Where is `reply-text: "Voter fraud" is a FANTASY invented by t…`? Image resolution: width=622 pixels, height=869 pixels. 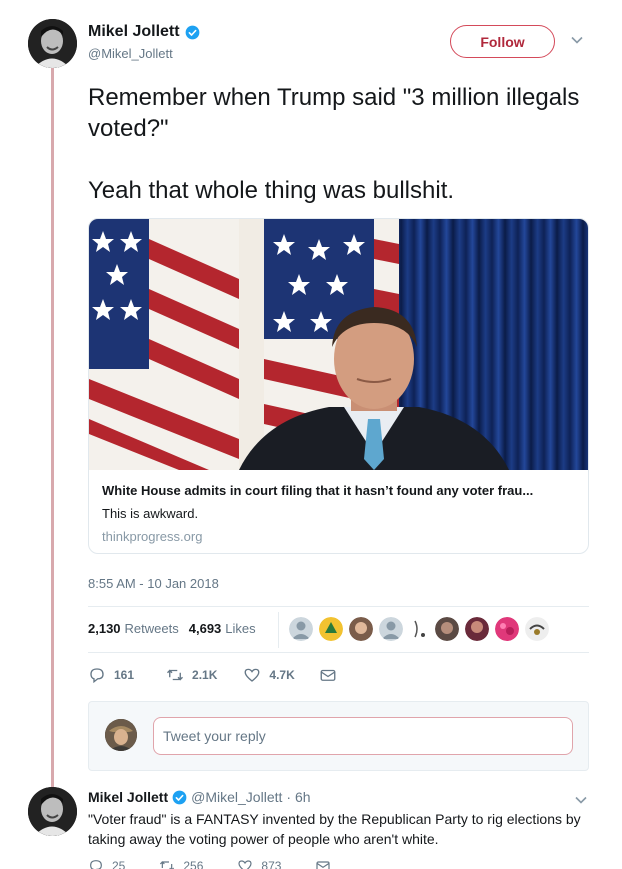 reply-text: "Voter fraud" is a FANTASY invented by t… is located at coordinates (334, 829).